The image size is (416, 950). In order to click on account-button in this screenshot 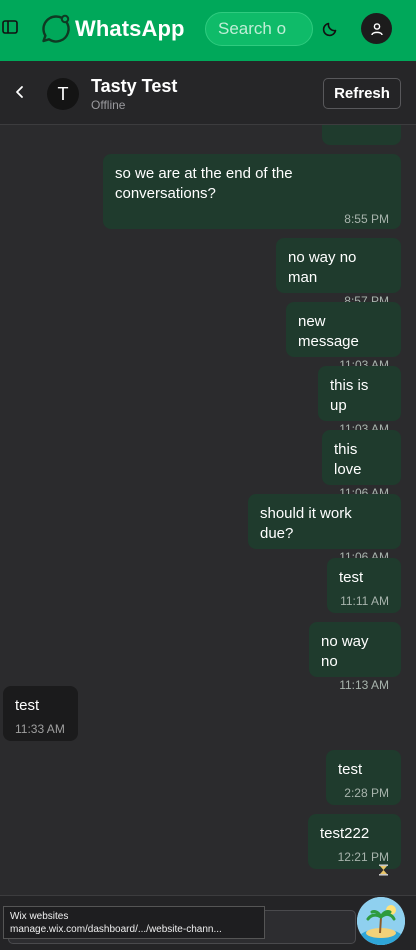, I will do `click(376, 28)`.